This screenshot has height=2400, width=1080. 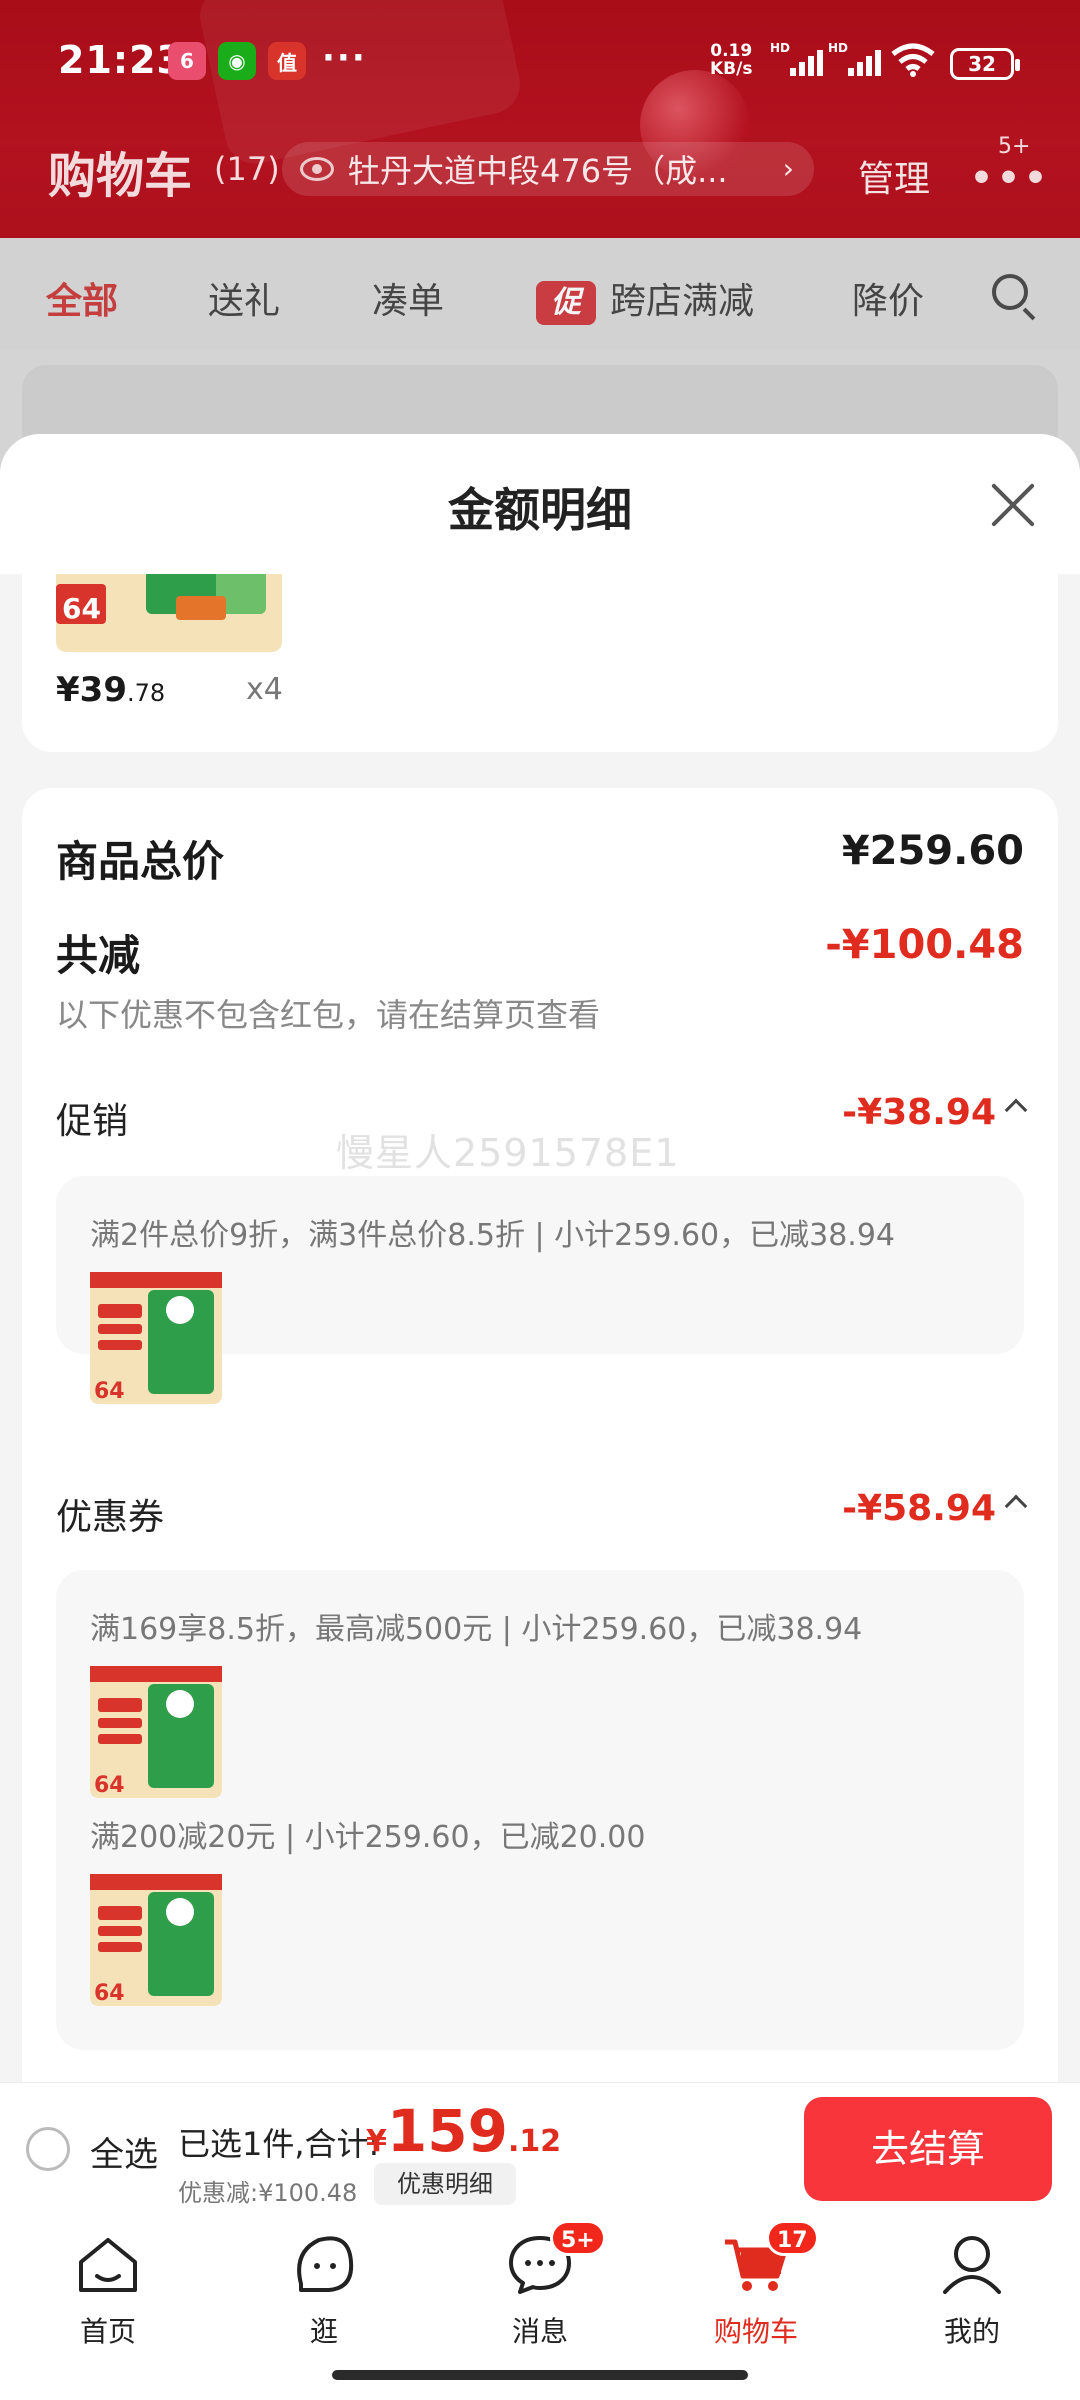 I want to click on selected-count-text: 已选1件,合计:, so click(x=279, y=2144).